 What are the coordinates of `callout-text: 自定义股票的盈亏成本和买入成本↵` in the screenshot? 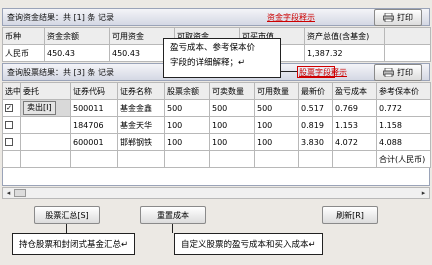 It's located at (248, 245).